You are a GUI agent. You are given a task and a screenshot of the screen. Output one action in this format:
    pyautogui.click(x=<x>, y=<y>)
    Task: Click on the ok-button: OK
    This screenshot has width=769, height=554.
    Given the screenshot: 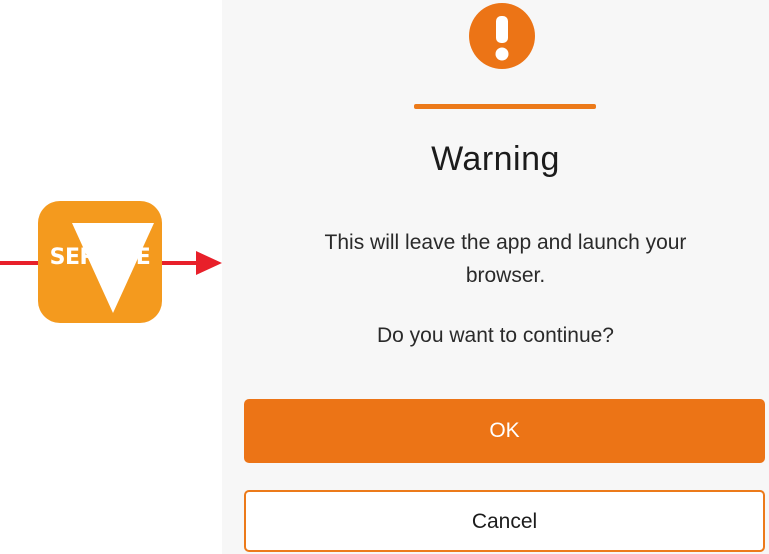 What is the action you would take?
    pyautogui.click(x=504, y=431)
    